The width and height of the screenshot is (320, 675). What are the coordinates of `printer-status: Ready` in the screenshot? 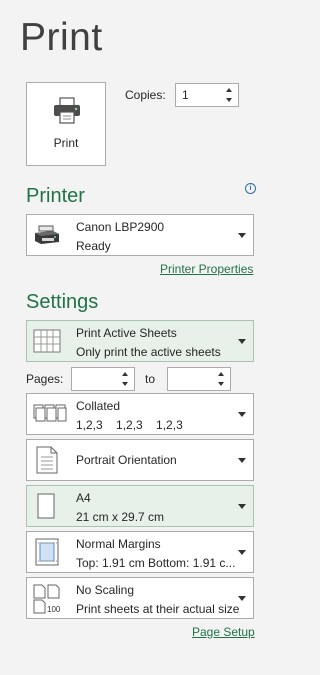 It's located at (93, 246).